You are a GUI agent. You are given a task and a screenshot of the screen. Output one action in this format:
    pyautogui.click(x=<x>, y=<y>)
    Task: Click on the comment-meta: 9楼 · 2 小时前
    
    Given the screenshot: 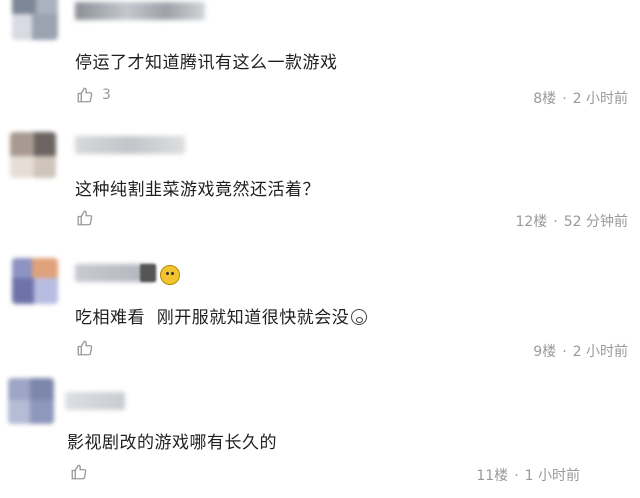 What is the action you would take?
    pyautogui.click(x=580, y=351)
    